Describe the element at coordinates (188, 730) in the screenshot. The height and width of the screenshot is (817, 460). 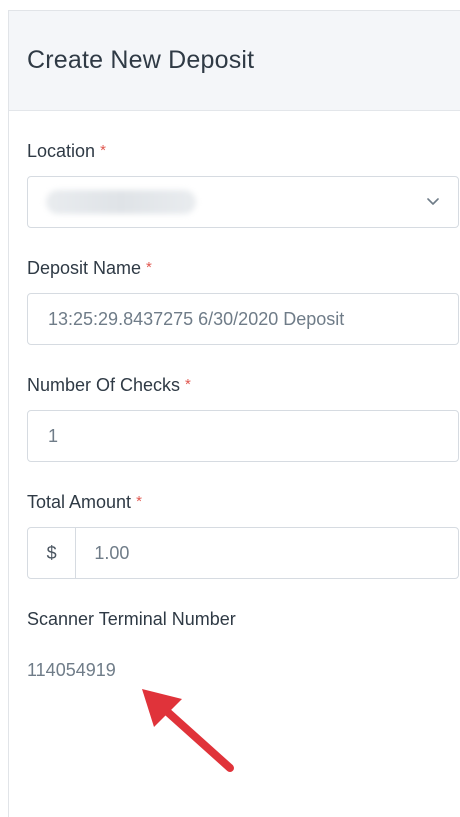
I see `annotation-arrow-icon` at that location.